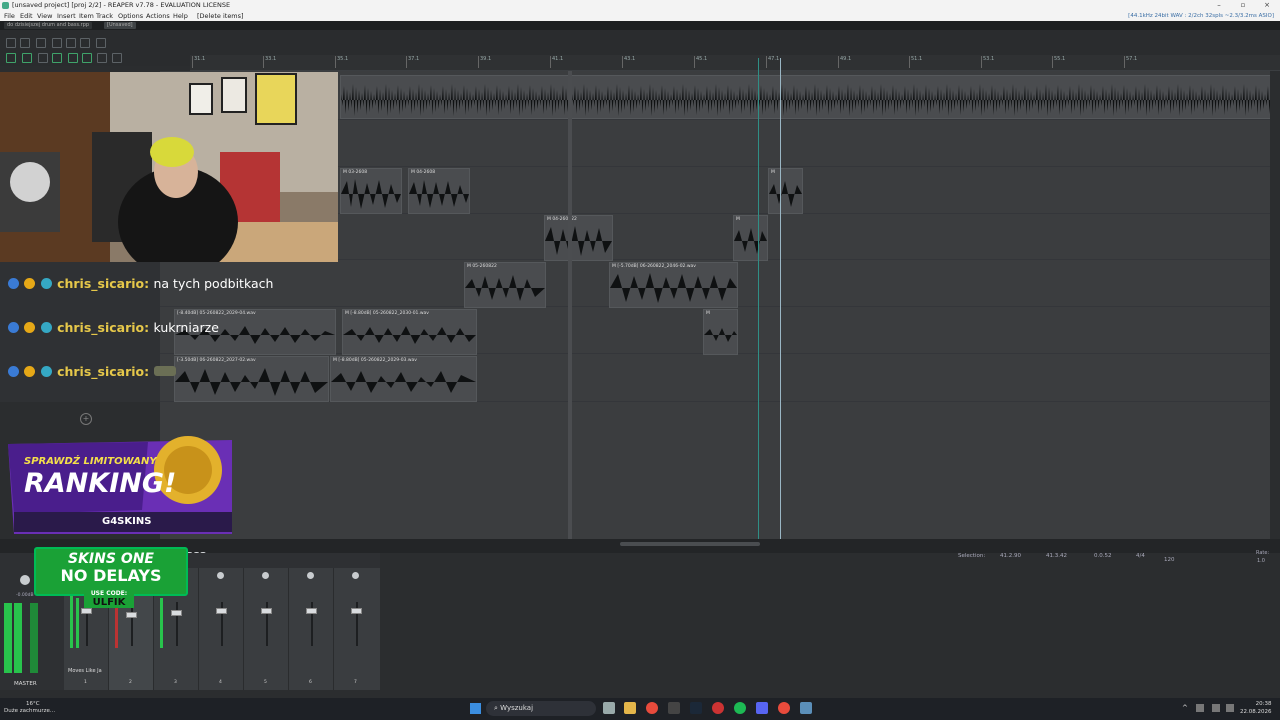 Image resolution: width=1280 pixels, height=720 pixels. What do you see at coordinates (57, 43) in the screenshot?
I see `project-settings-icon` at bounding box center [57, 43].